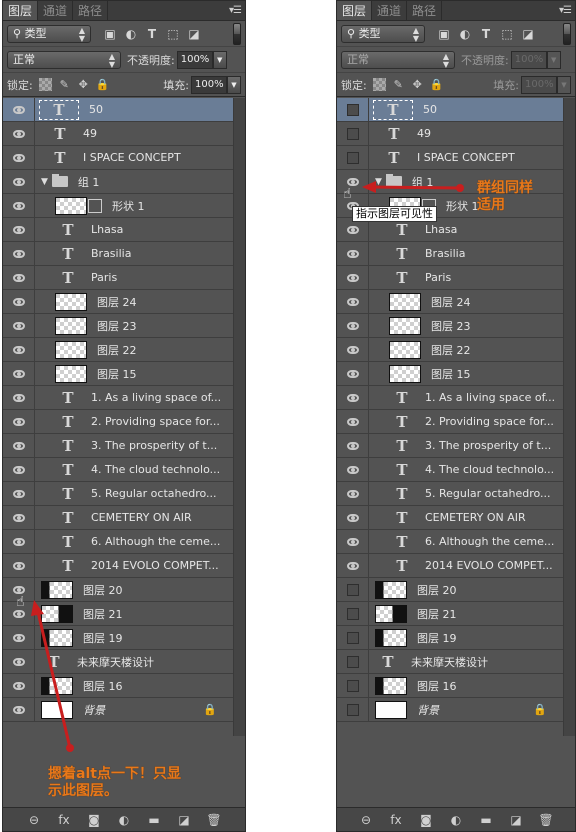  Describe the element at coordinates (118, 230) in the screenshot. I see `layer-row: T Lhasa` at that location.